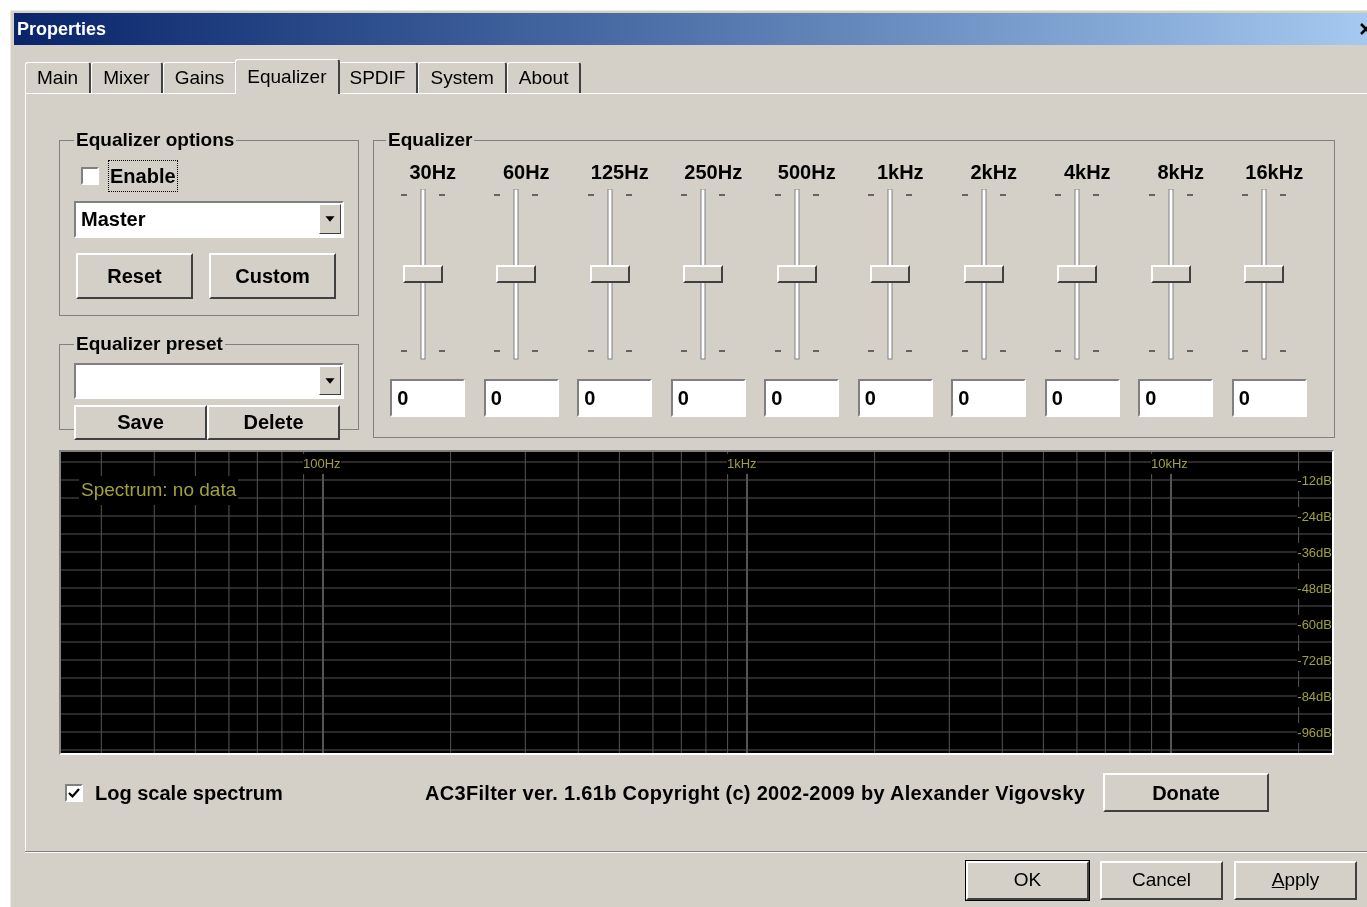  I want to click on tab: Mixer, so click(127, 77).